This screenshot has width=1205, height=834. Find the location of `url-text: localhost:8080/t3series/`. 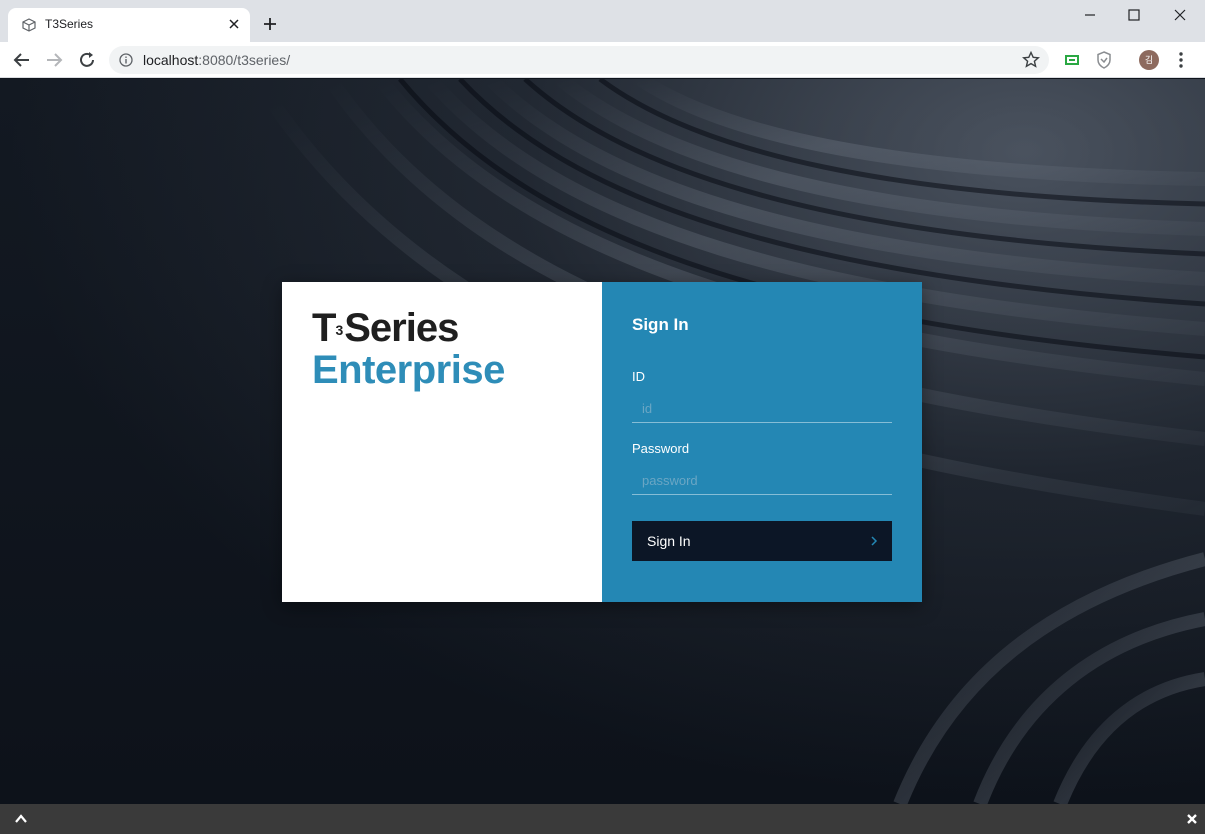

url-text: localhost:8080/t3series/ is located at coordinates (216, 60).